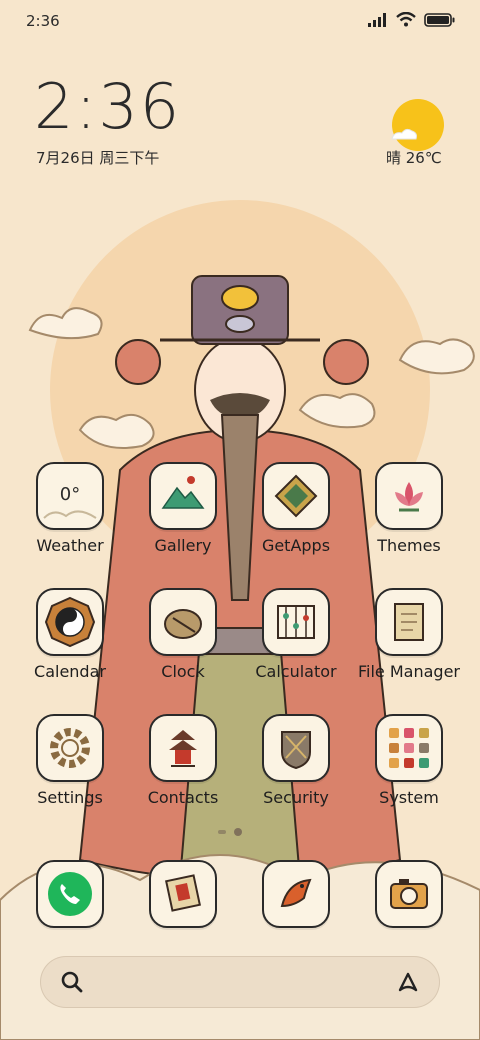 Image resolution: width=480 pixels, height=1040 pixels. I want to click on app-settings: Settings, so click(70, 760).